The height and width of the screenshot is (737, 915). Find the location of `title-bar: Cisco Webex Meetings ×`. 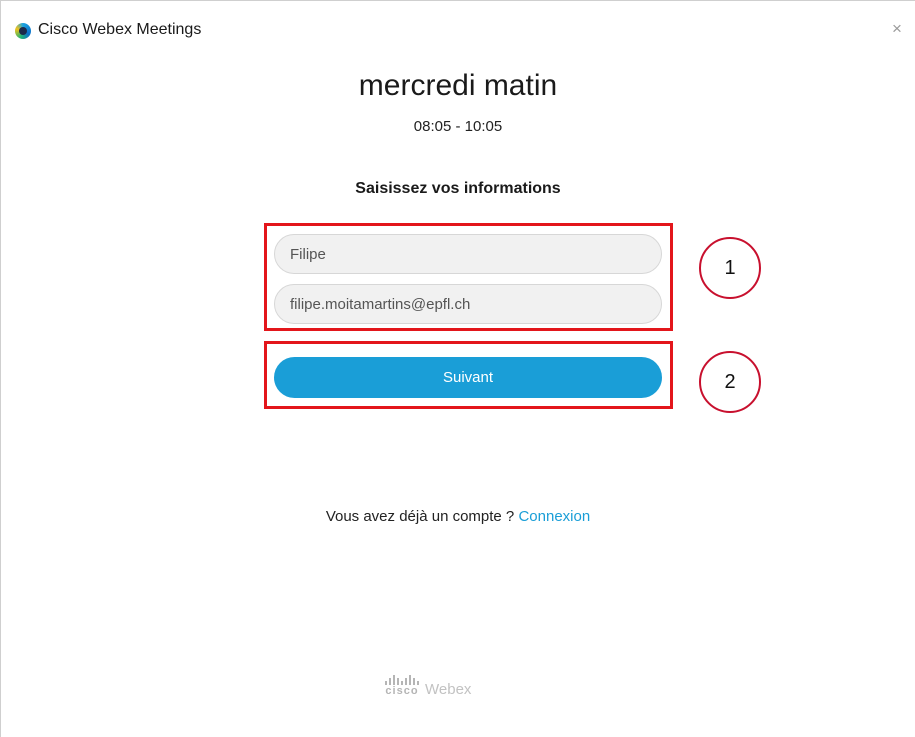

title-bar: Cisco Webex Meetings × is located at coordinates (458, 21).